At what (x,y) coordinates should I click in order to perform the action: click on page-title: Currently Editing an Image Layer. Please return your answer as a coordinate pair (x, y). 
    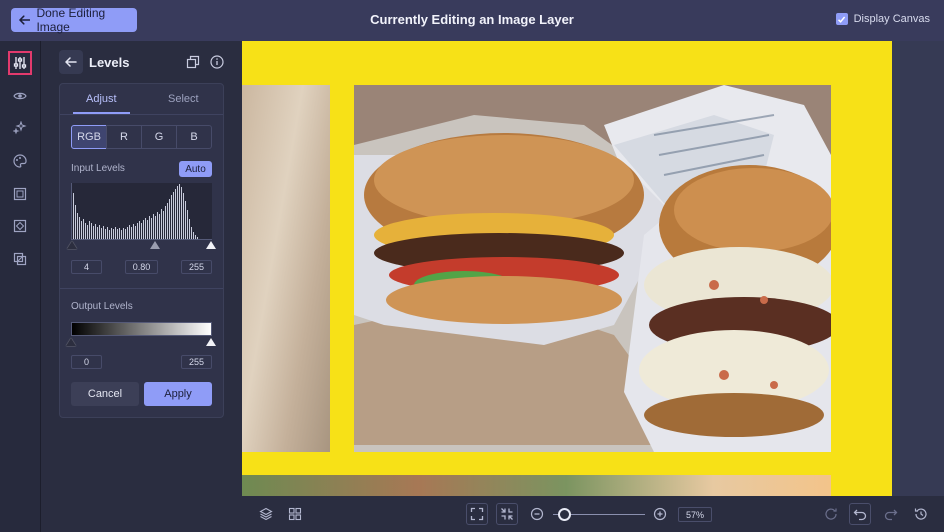
    Looking at the image, I should click on (472, 19).